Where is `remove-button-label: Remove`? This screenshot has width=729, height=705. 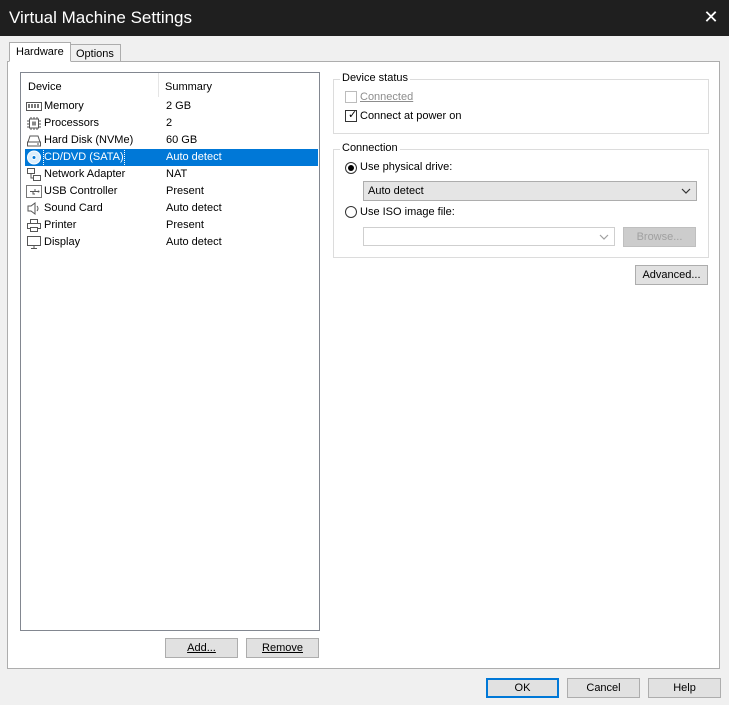
remove-button-label: Remove is located at coordinates (282, 648).